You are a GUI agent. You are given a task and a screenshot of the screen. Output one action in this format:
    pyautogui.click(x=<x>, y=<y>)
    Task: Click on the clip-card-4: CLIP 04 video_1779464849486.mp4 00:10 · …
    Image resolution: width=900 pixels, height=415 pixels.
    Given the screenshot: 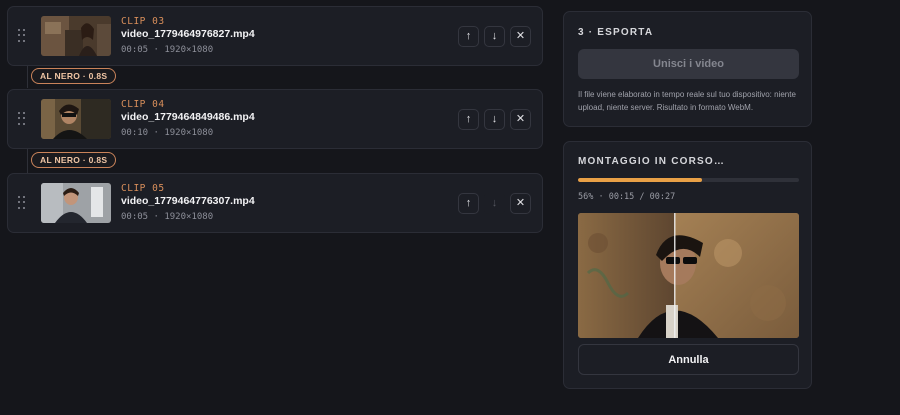 What is the action you would take?
    pyautogui.click(x=275, y=119)
    